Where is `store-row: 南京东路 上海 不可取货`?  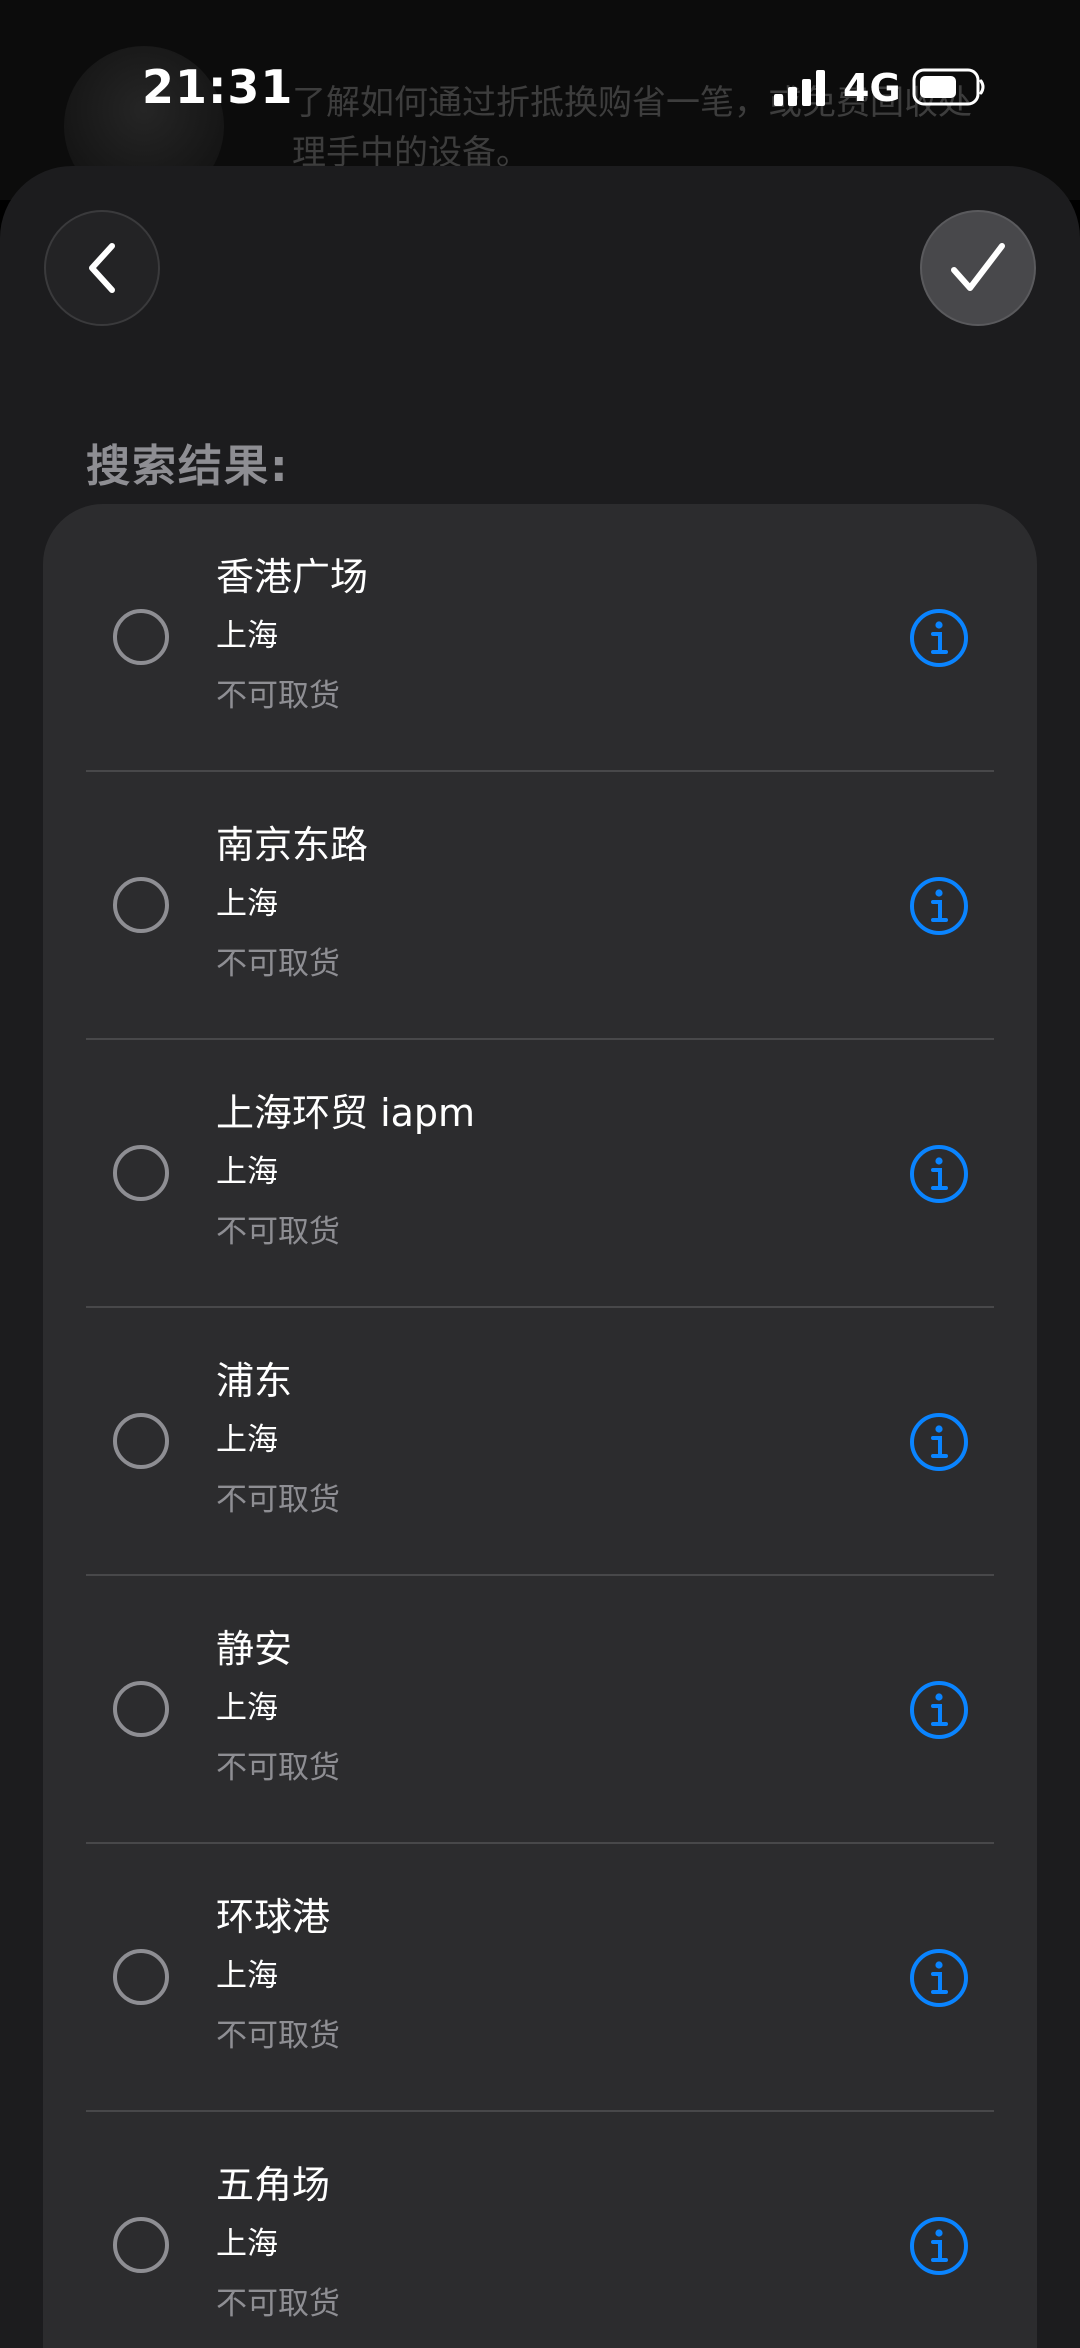
store-row: 南京东路 上海 不可取货 is located at coordinates (540, 906).